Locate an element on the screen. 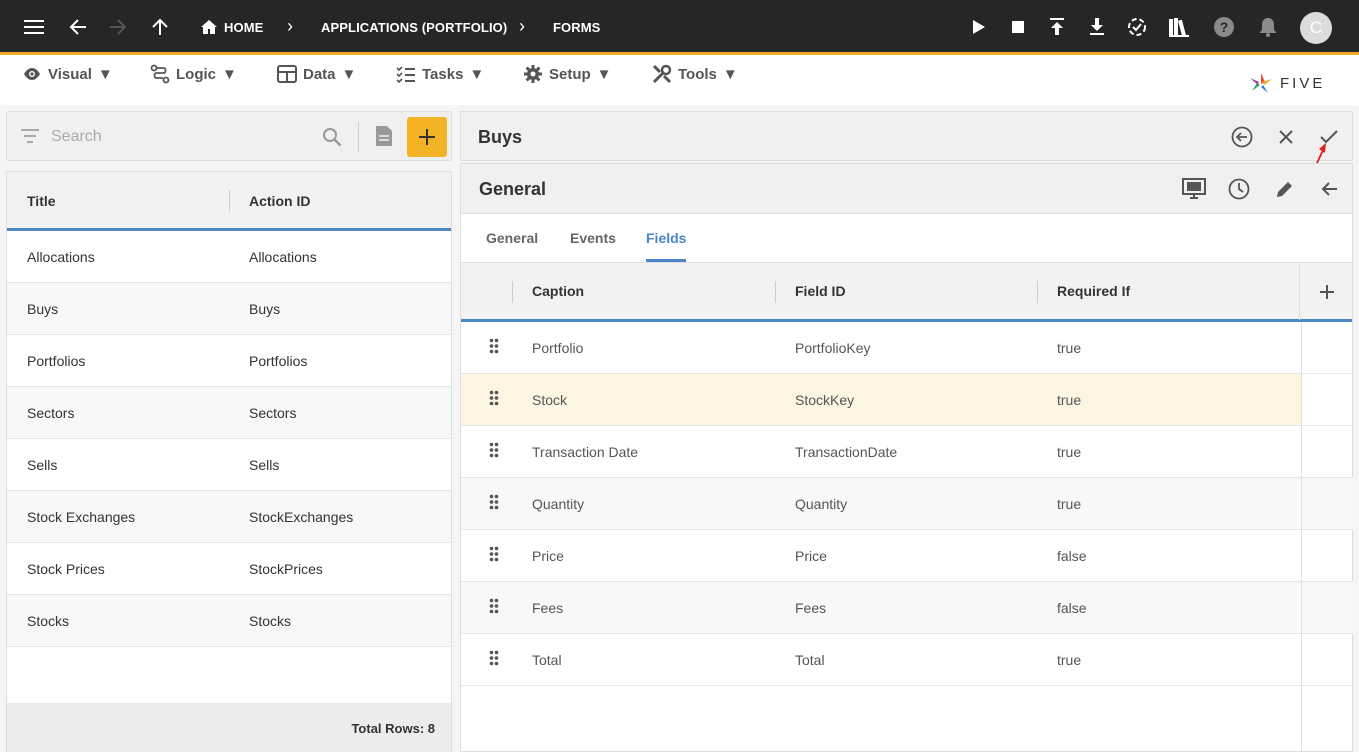  back-circle-icon is located at coordinates (1242, 137).